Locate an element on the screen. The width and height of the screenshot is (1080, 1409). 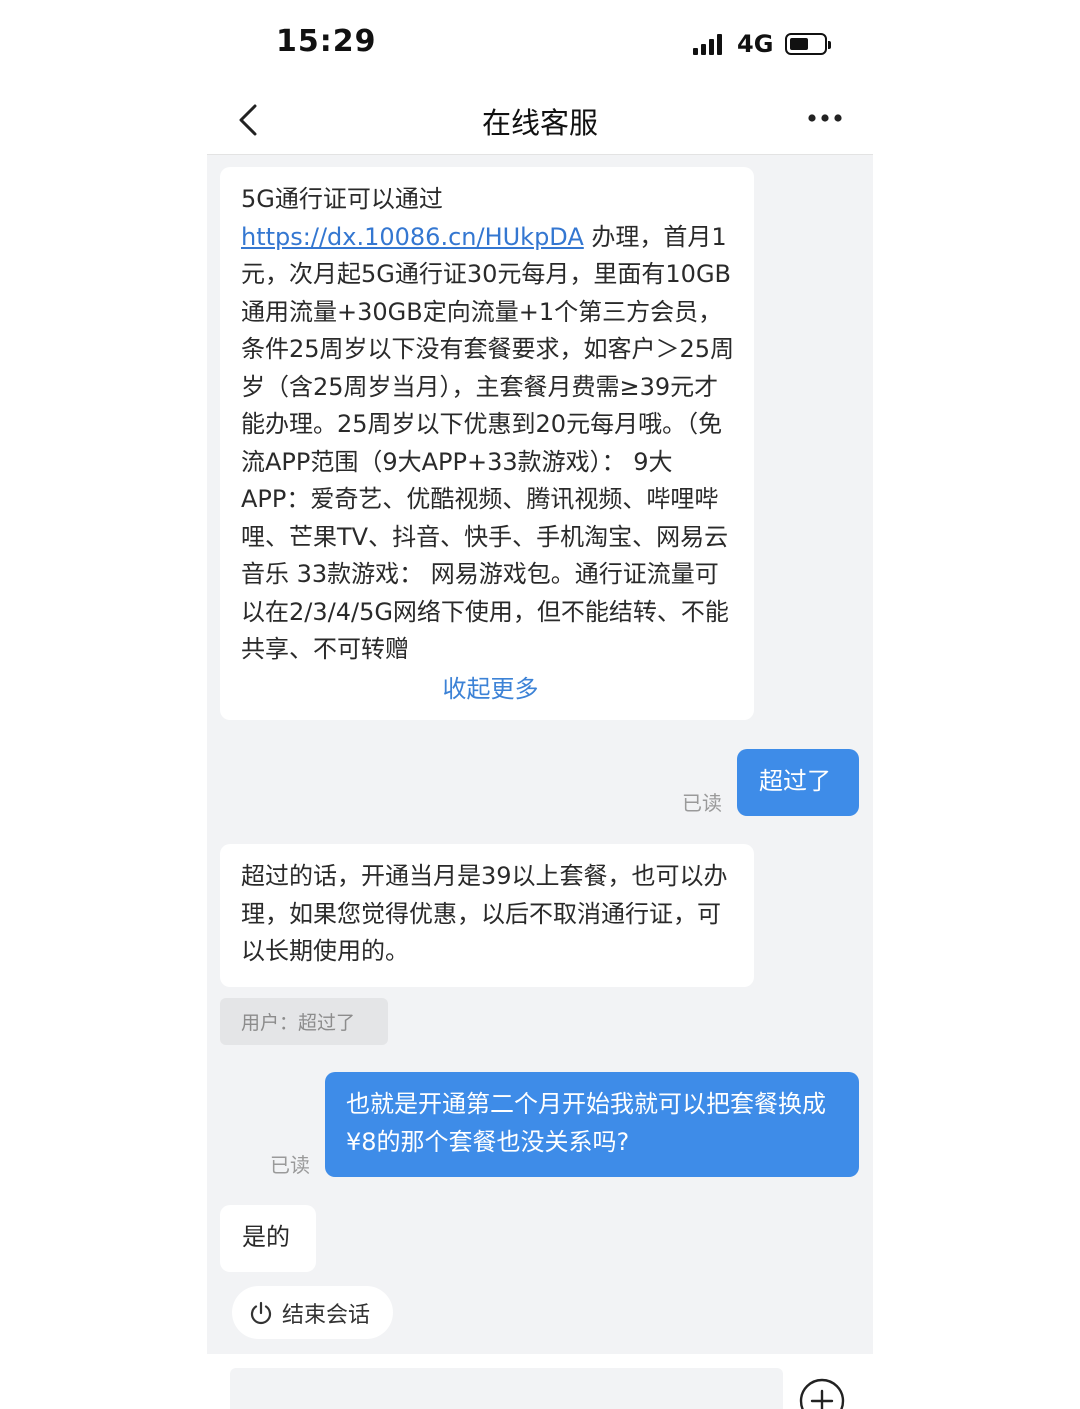
plan-link: https://dx.10086.cn/HUkpDA is located at coordinates (412, 237).